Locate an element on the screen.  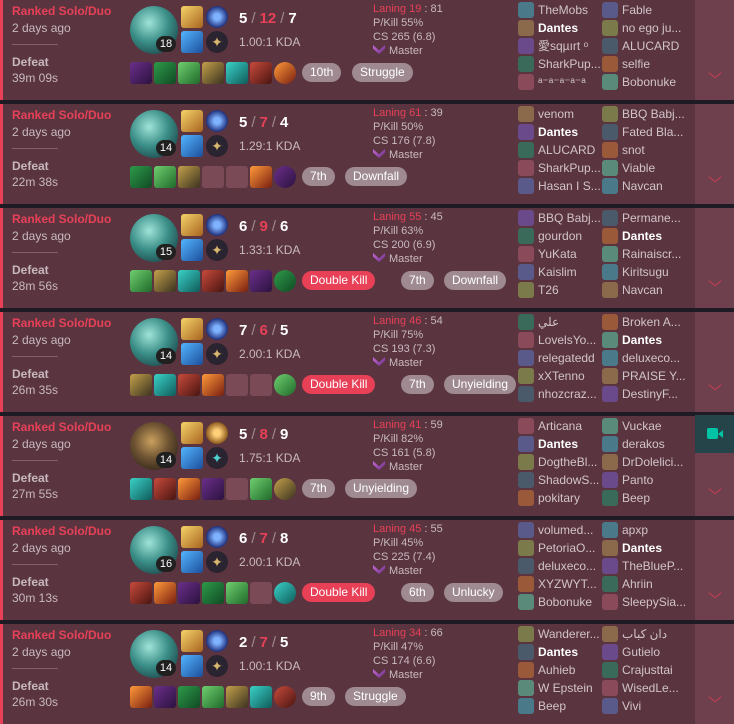
player-name: xXTenno is located at coordinates (570, 376).